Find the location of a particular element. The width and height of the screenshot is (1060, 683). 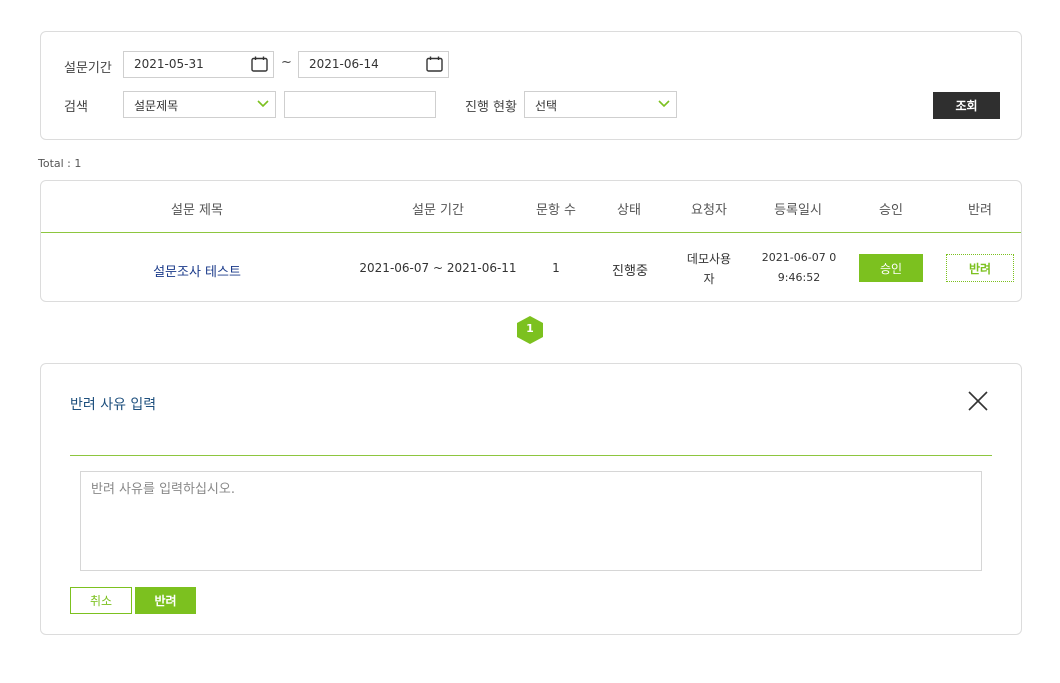

registered-line2: 9:46:52 is located at coordinates (799, 277).